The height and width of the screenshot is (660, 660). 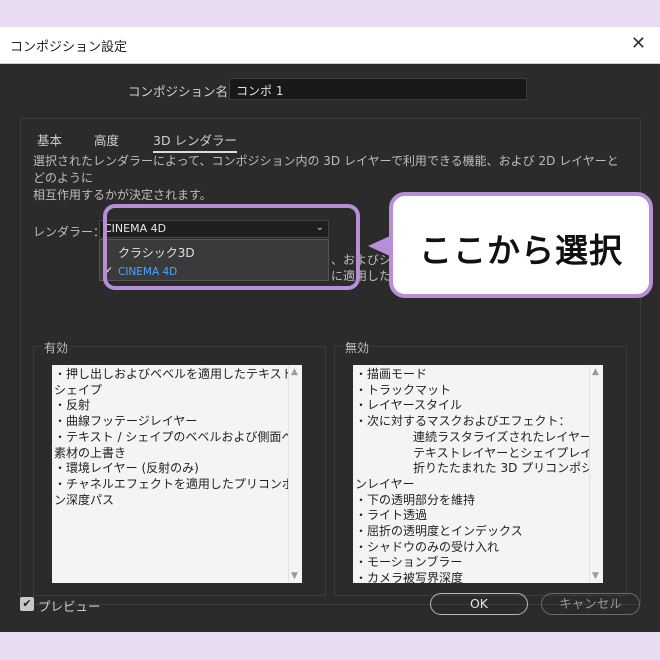 I want to click on callout-text: ここから選択, so click(x=521, y=250).